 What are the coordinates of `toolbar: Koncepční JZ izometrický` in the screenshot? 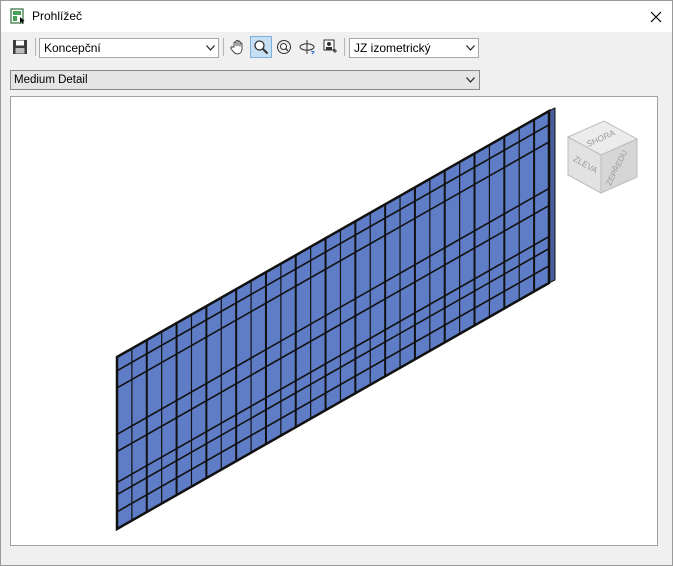 It's located at (336, 48).